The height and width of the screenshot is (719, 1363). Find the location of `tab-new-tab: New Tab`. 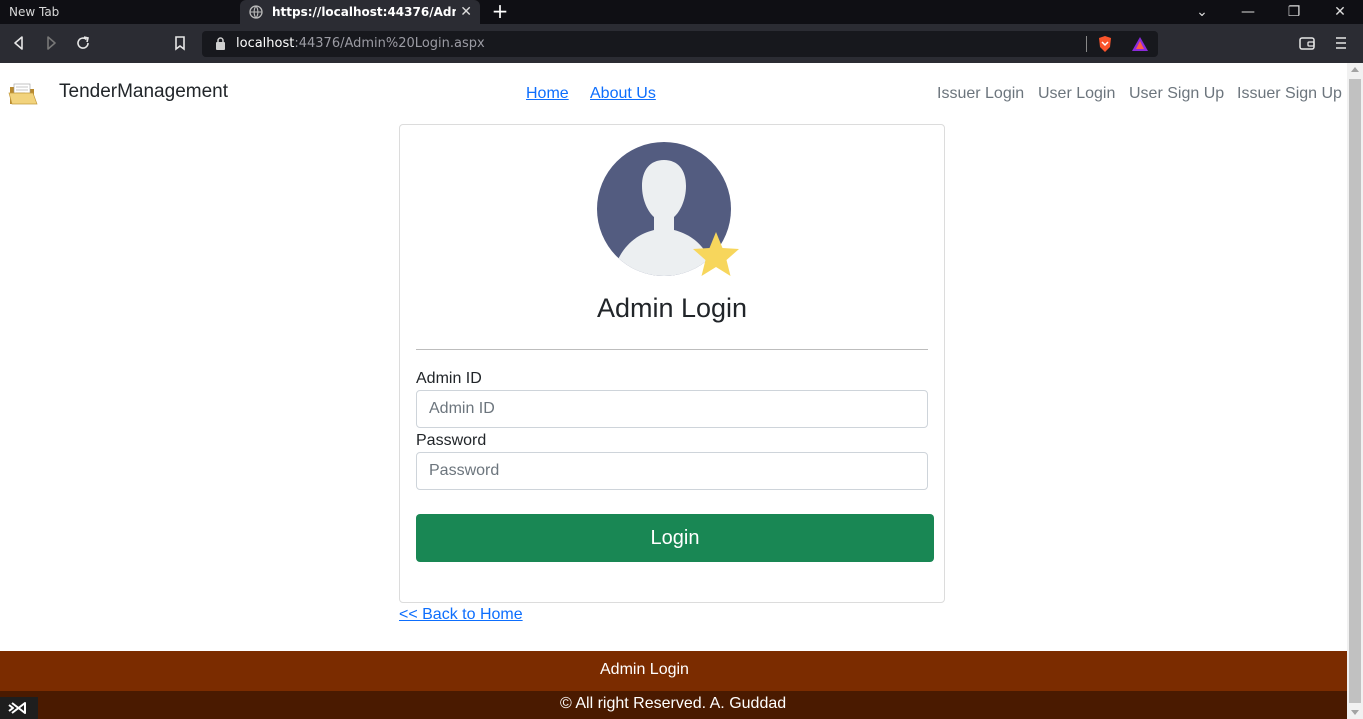

tab-new-tab: New Tab is located at coordinates (119, 12).